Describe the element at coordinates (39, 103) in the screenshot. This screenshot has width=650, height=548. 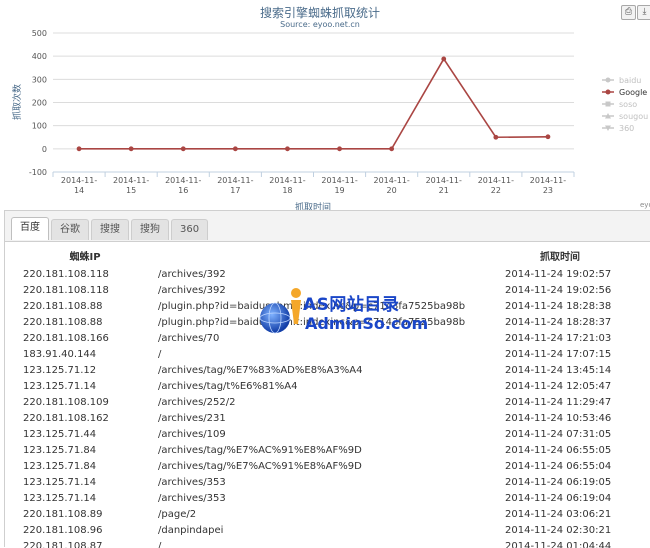
I see `y-tick-label: 200` at that location.